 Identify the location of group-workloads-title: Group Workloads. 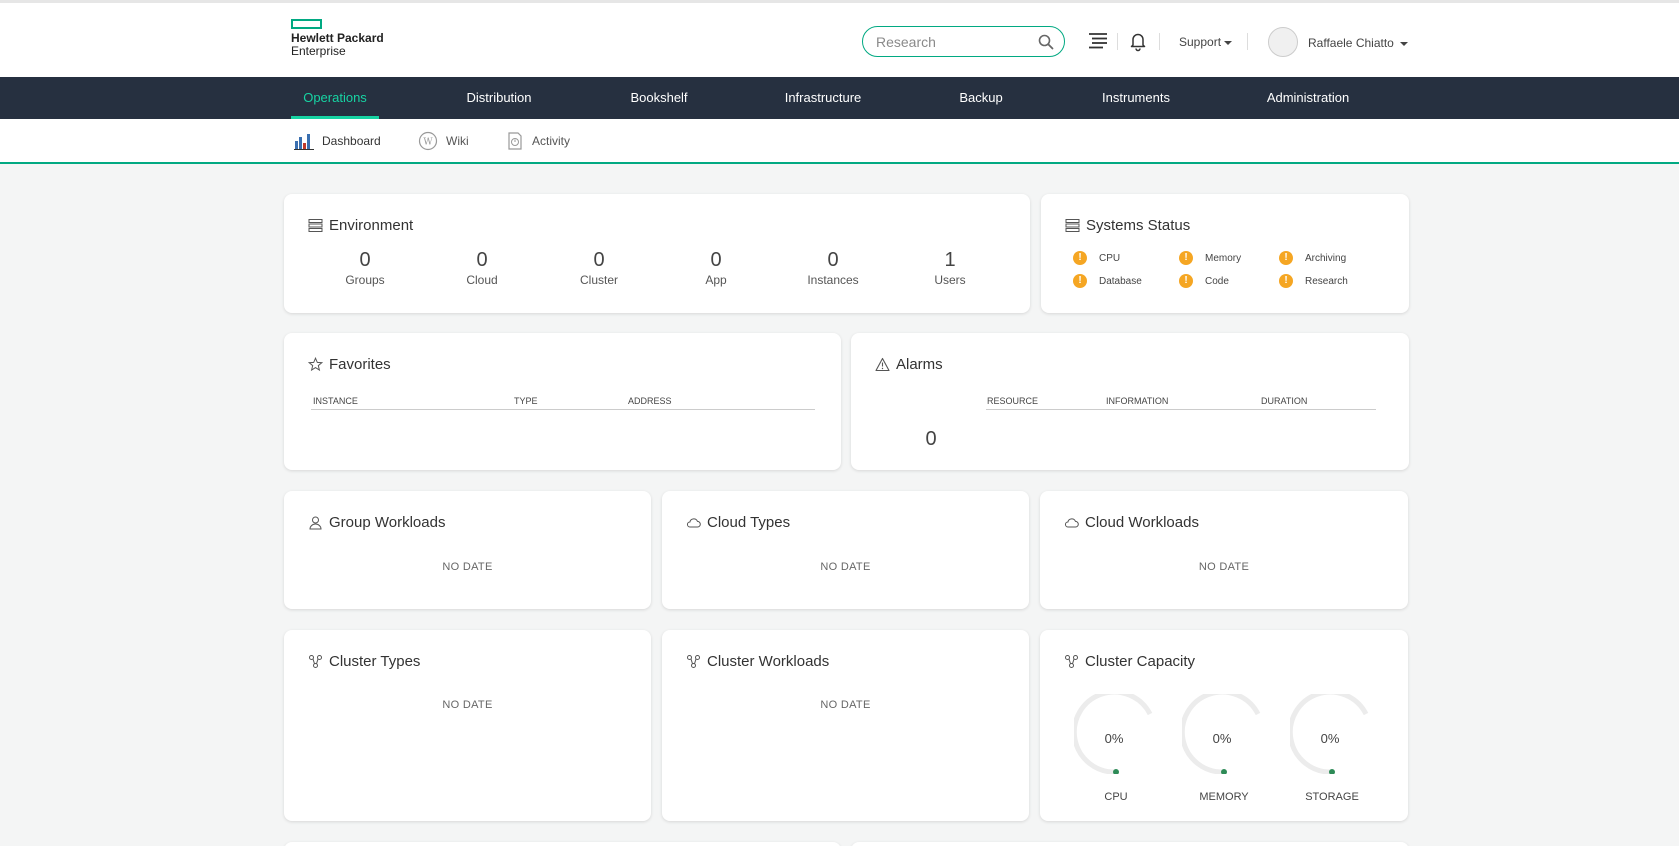
(376, 522).